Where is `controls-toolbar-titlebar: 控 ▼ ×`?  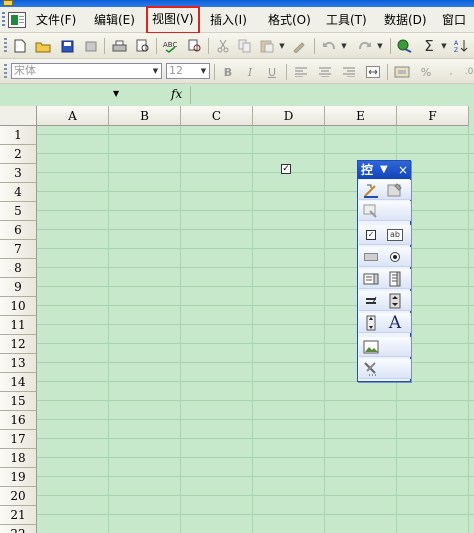 controls-toolbar-titlebar: 控 ▼ × is located at coordinates (384, 170).